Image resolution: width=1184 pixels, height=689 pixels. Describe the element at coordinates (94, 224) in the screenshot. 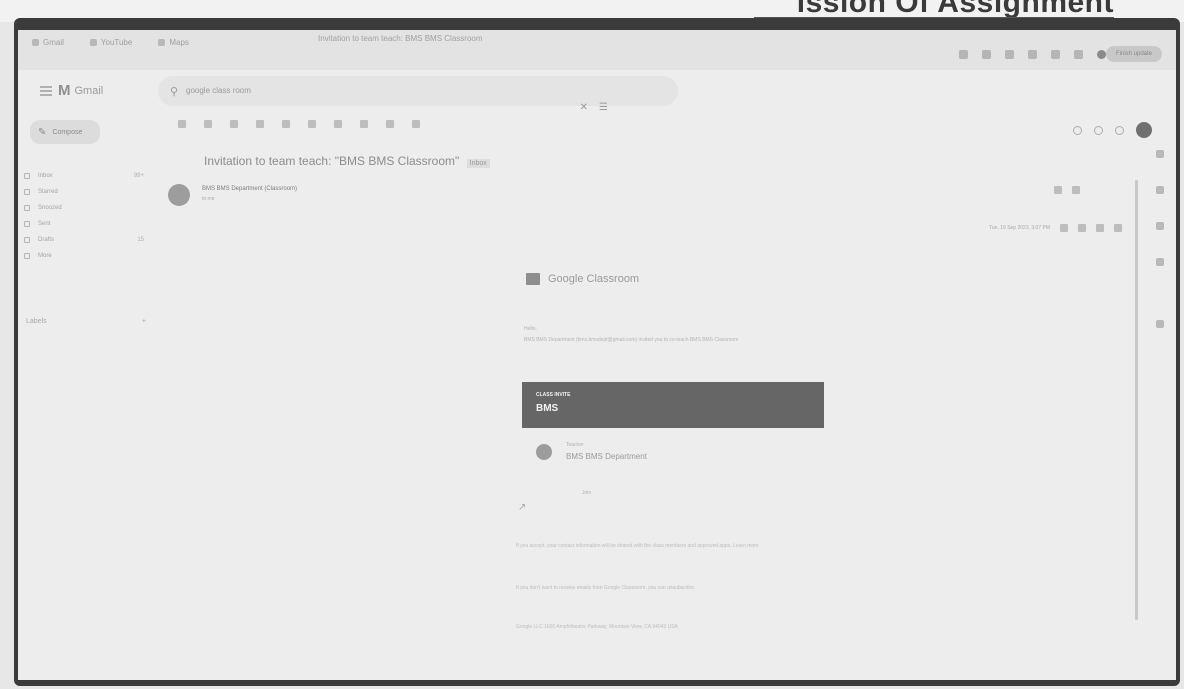

I see `sidebar-item-sent: Sent` at that location.